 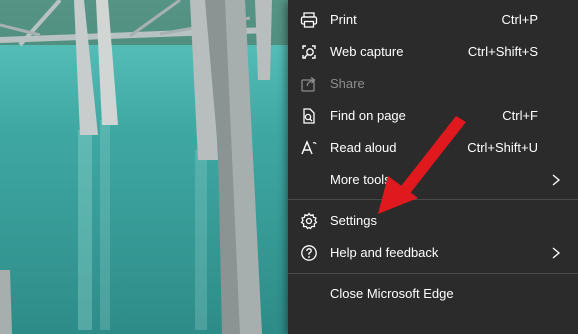 What do you see at coordinates (502, 51) in the screenshot?
I see `menu-item-shortcut: Ctrl+Shift+S` at bounding box center [502, 51].